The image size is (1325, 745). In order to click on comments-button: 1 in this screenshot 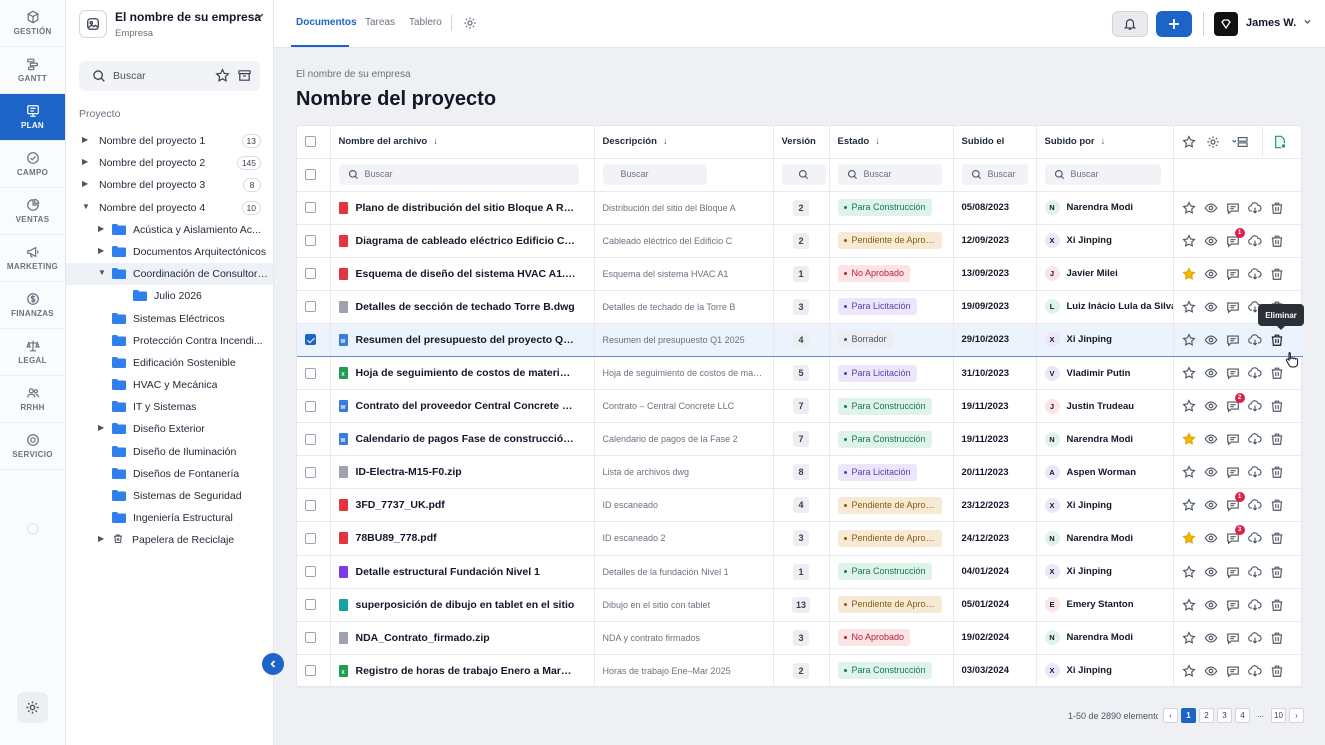, I will do `click(1235, 237)`.